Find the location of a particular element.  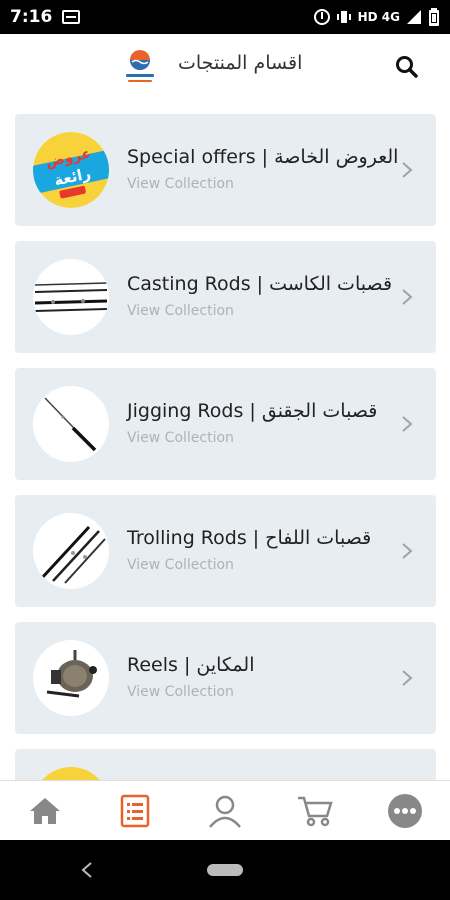

nav-cart is located at coordinates (315, 811).